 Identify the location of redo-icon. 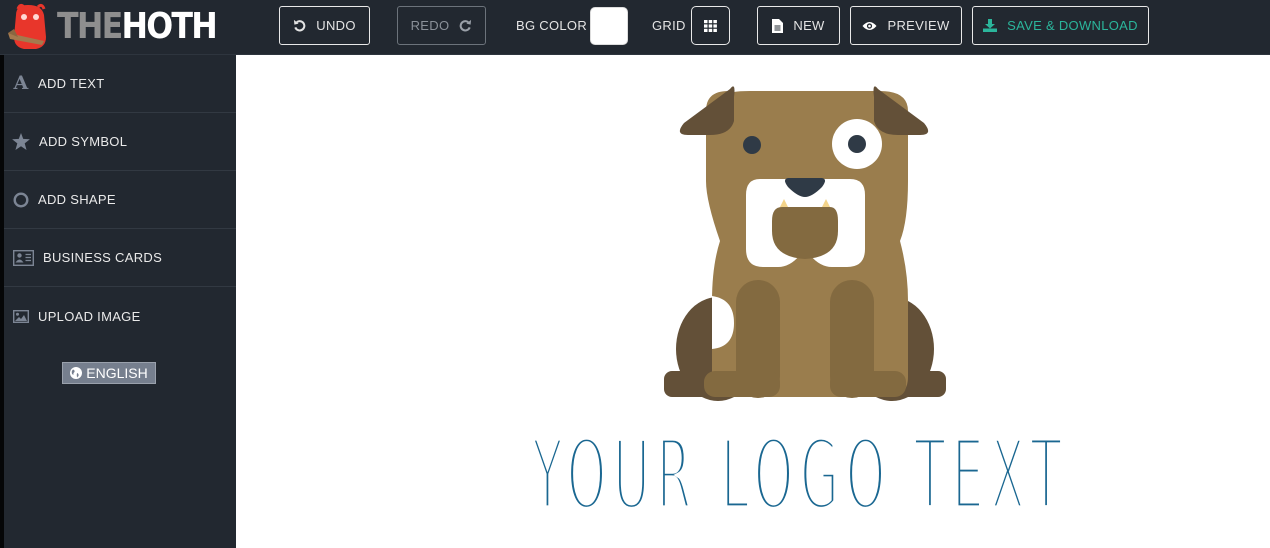
(466, 25).